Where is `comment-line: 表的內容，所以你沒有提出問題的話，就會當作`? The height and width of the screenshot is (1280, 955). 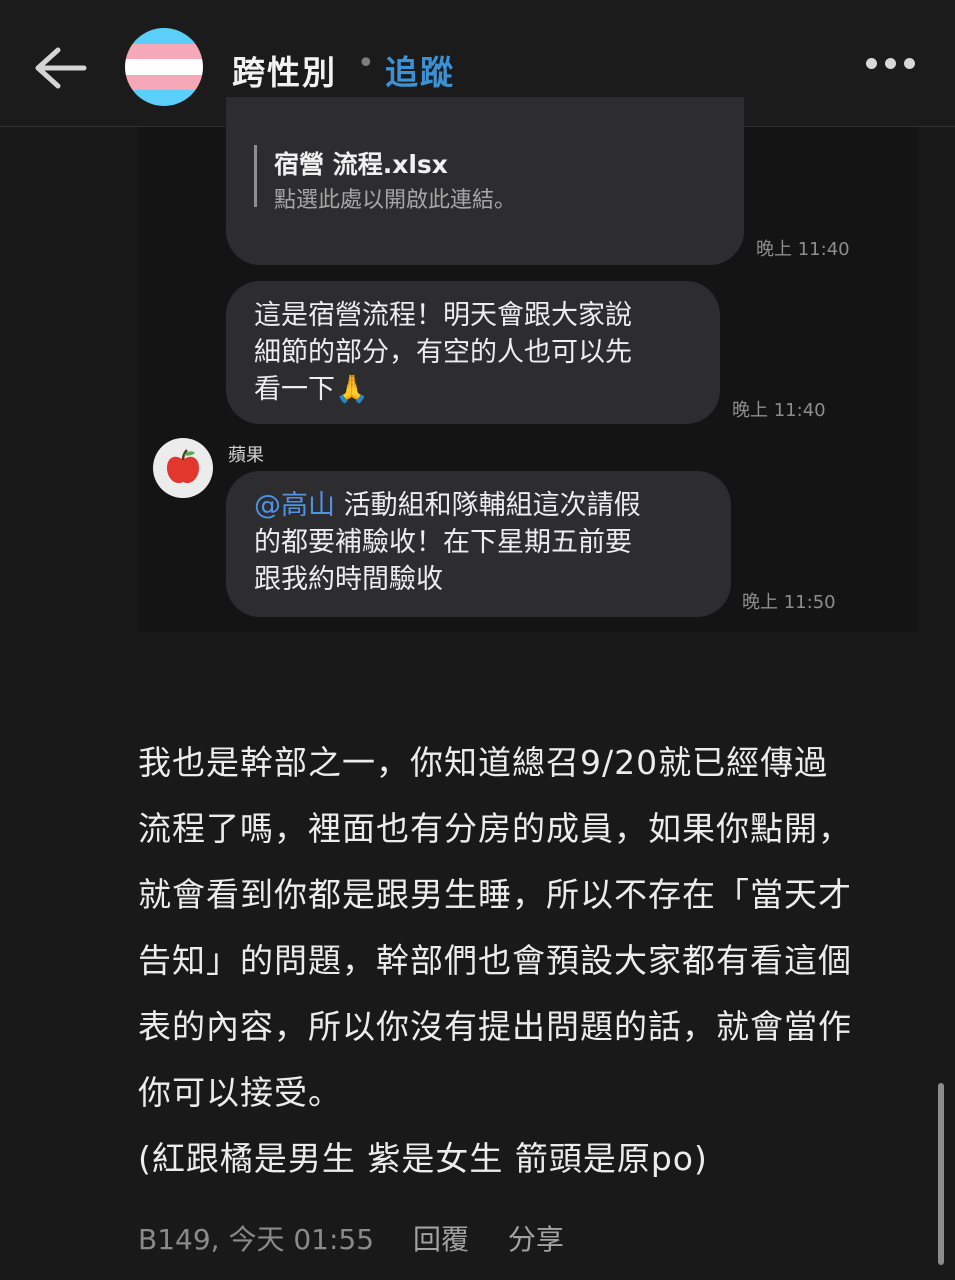
comment-line: 表的內容，所以你沒有提出問題的話，就會當作 is located at coordinates (495, 1026).